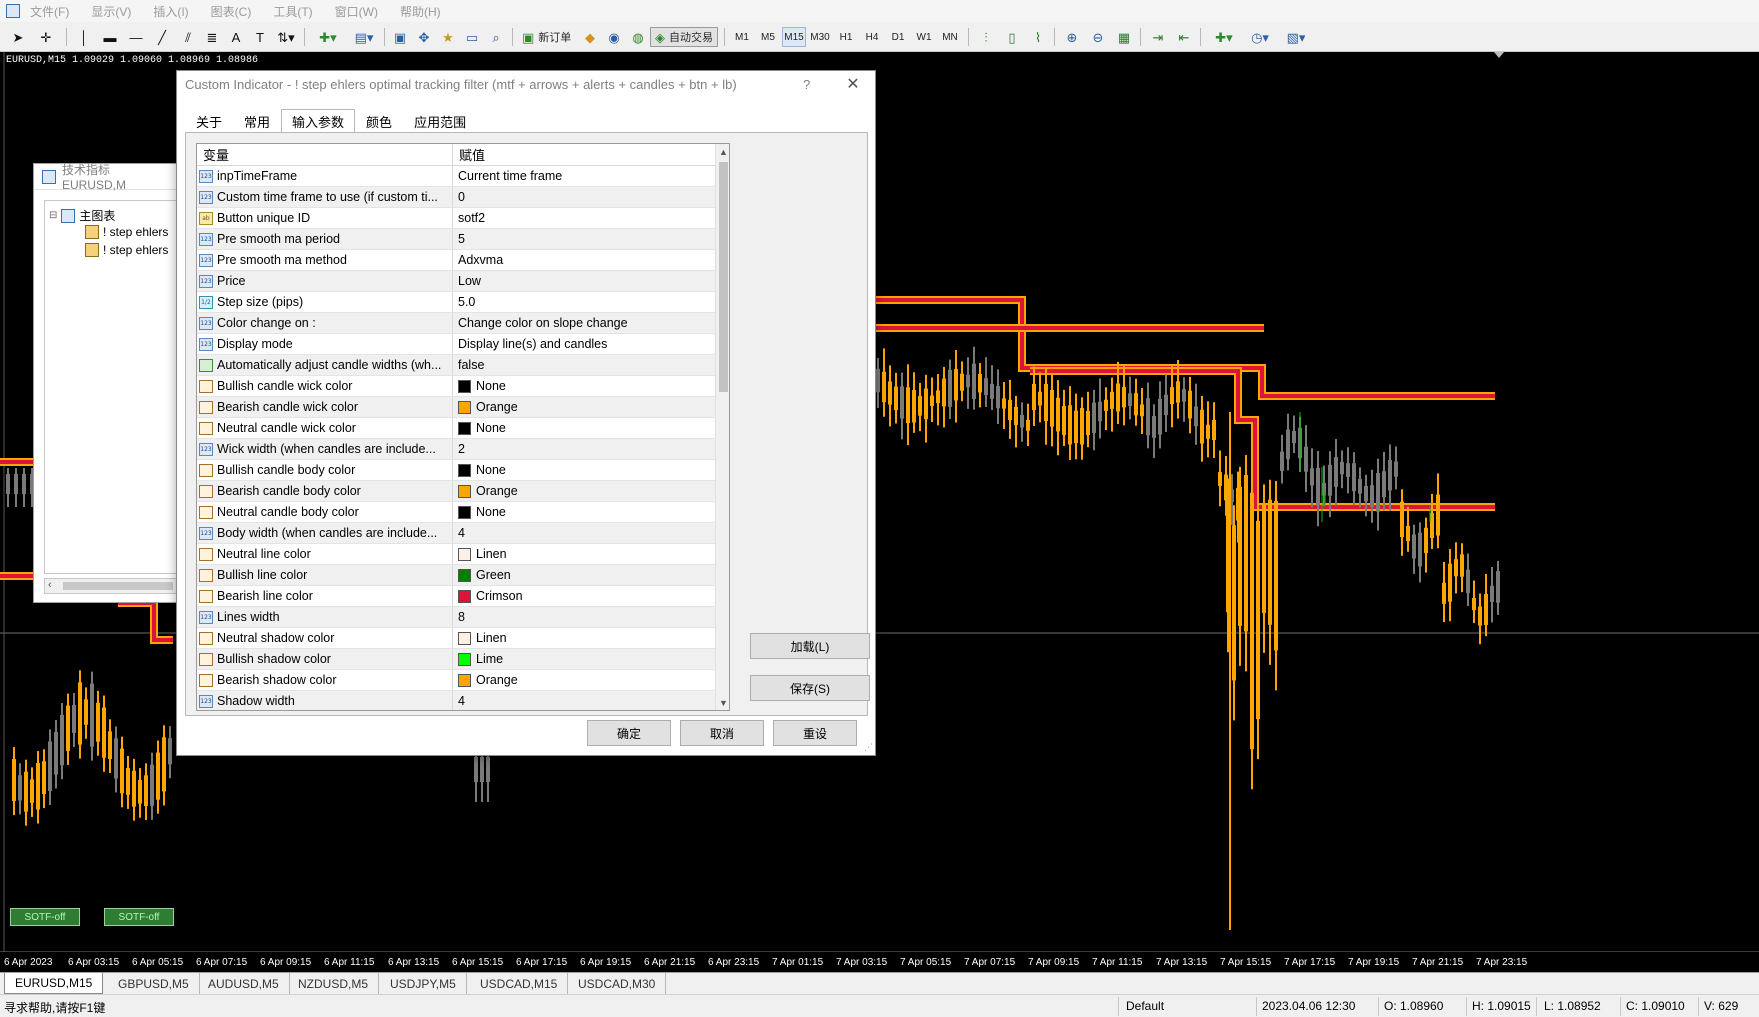 The height and width of the screenshot is (1017, 1759). I want to click on terminal-icon: ▭, so click(472, 37).